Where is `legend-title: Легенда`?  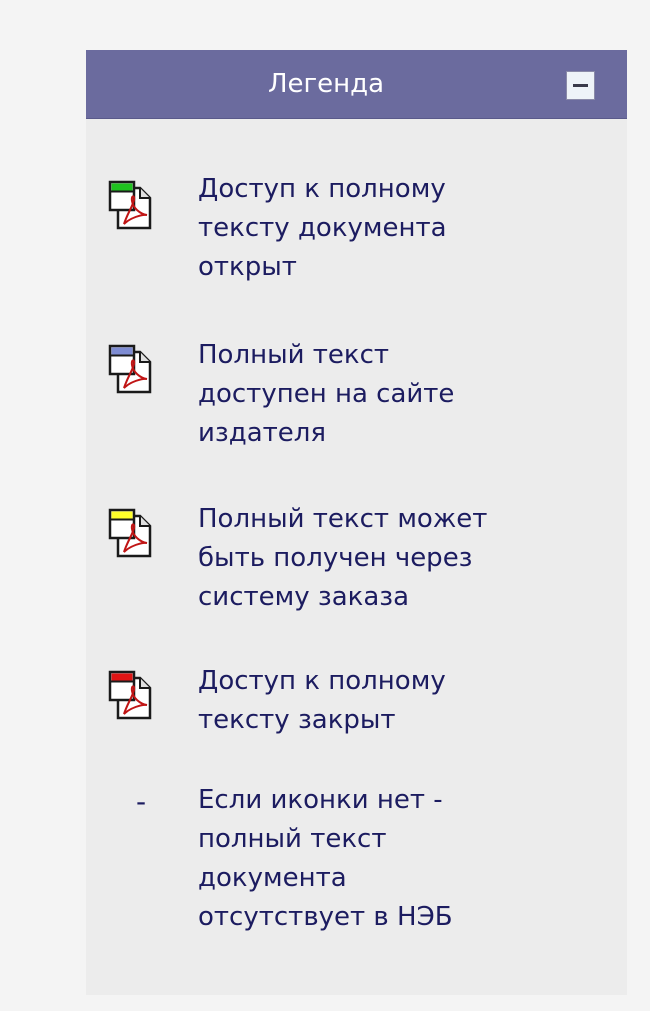 legend-title: Легенда is located at coordinates (326, 84).